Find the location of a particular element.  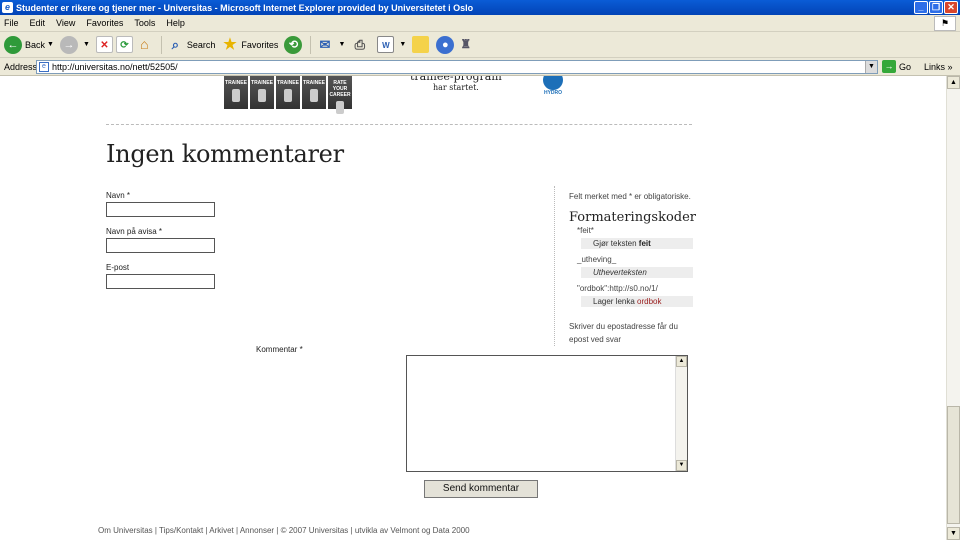

hydro-label: HYDRO is located at coordinates (553, 93).